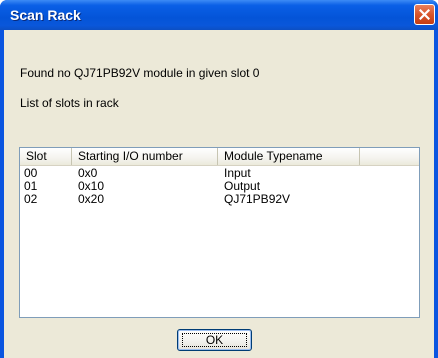  I want to click on window-title: Scan Rack, so click(45, 15).